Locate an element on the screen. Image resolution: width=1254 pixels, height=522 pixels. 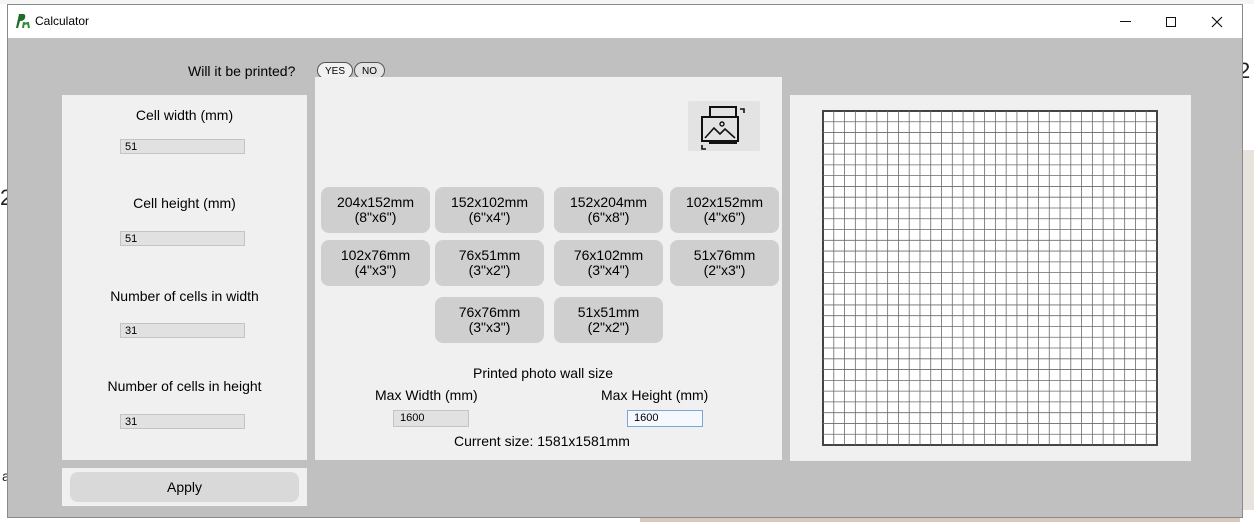
size-preset-button: 76x102mm (3"x4") is located at coordinates (608, 263).